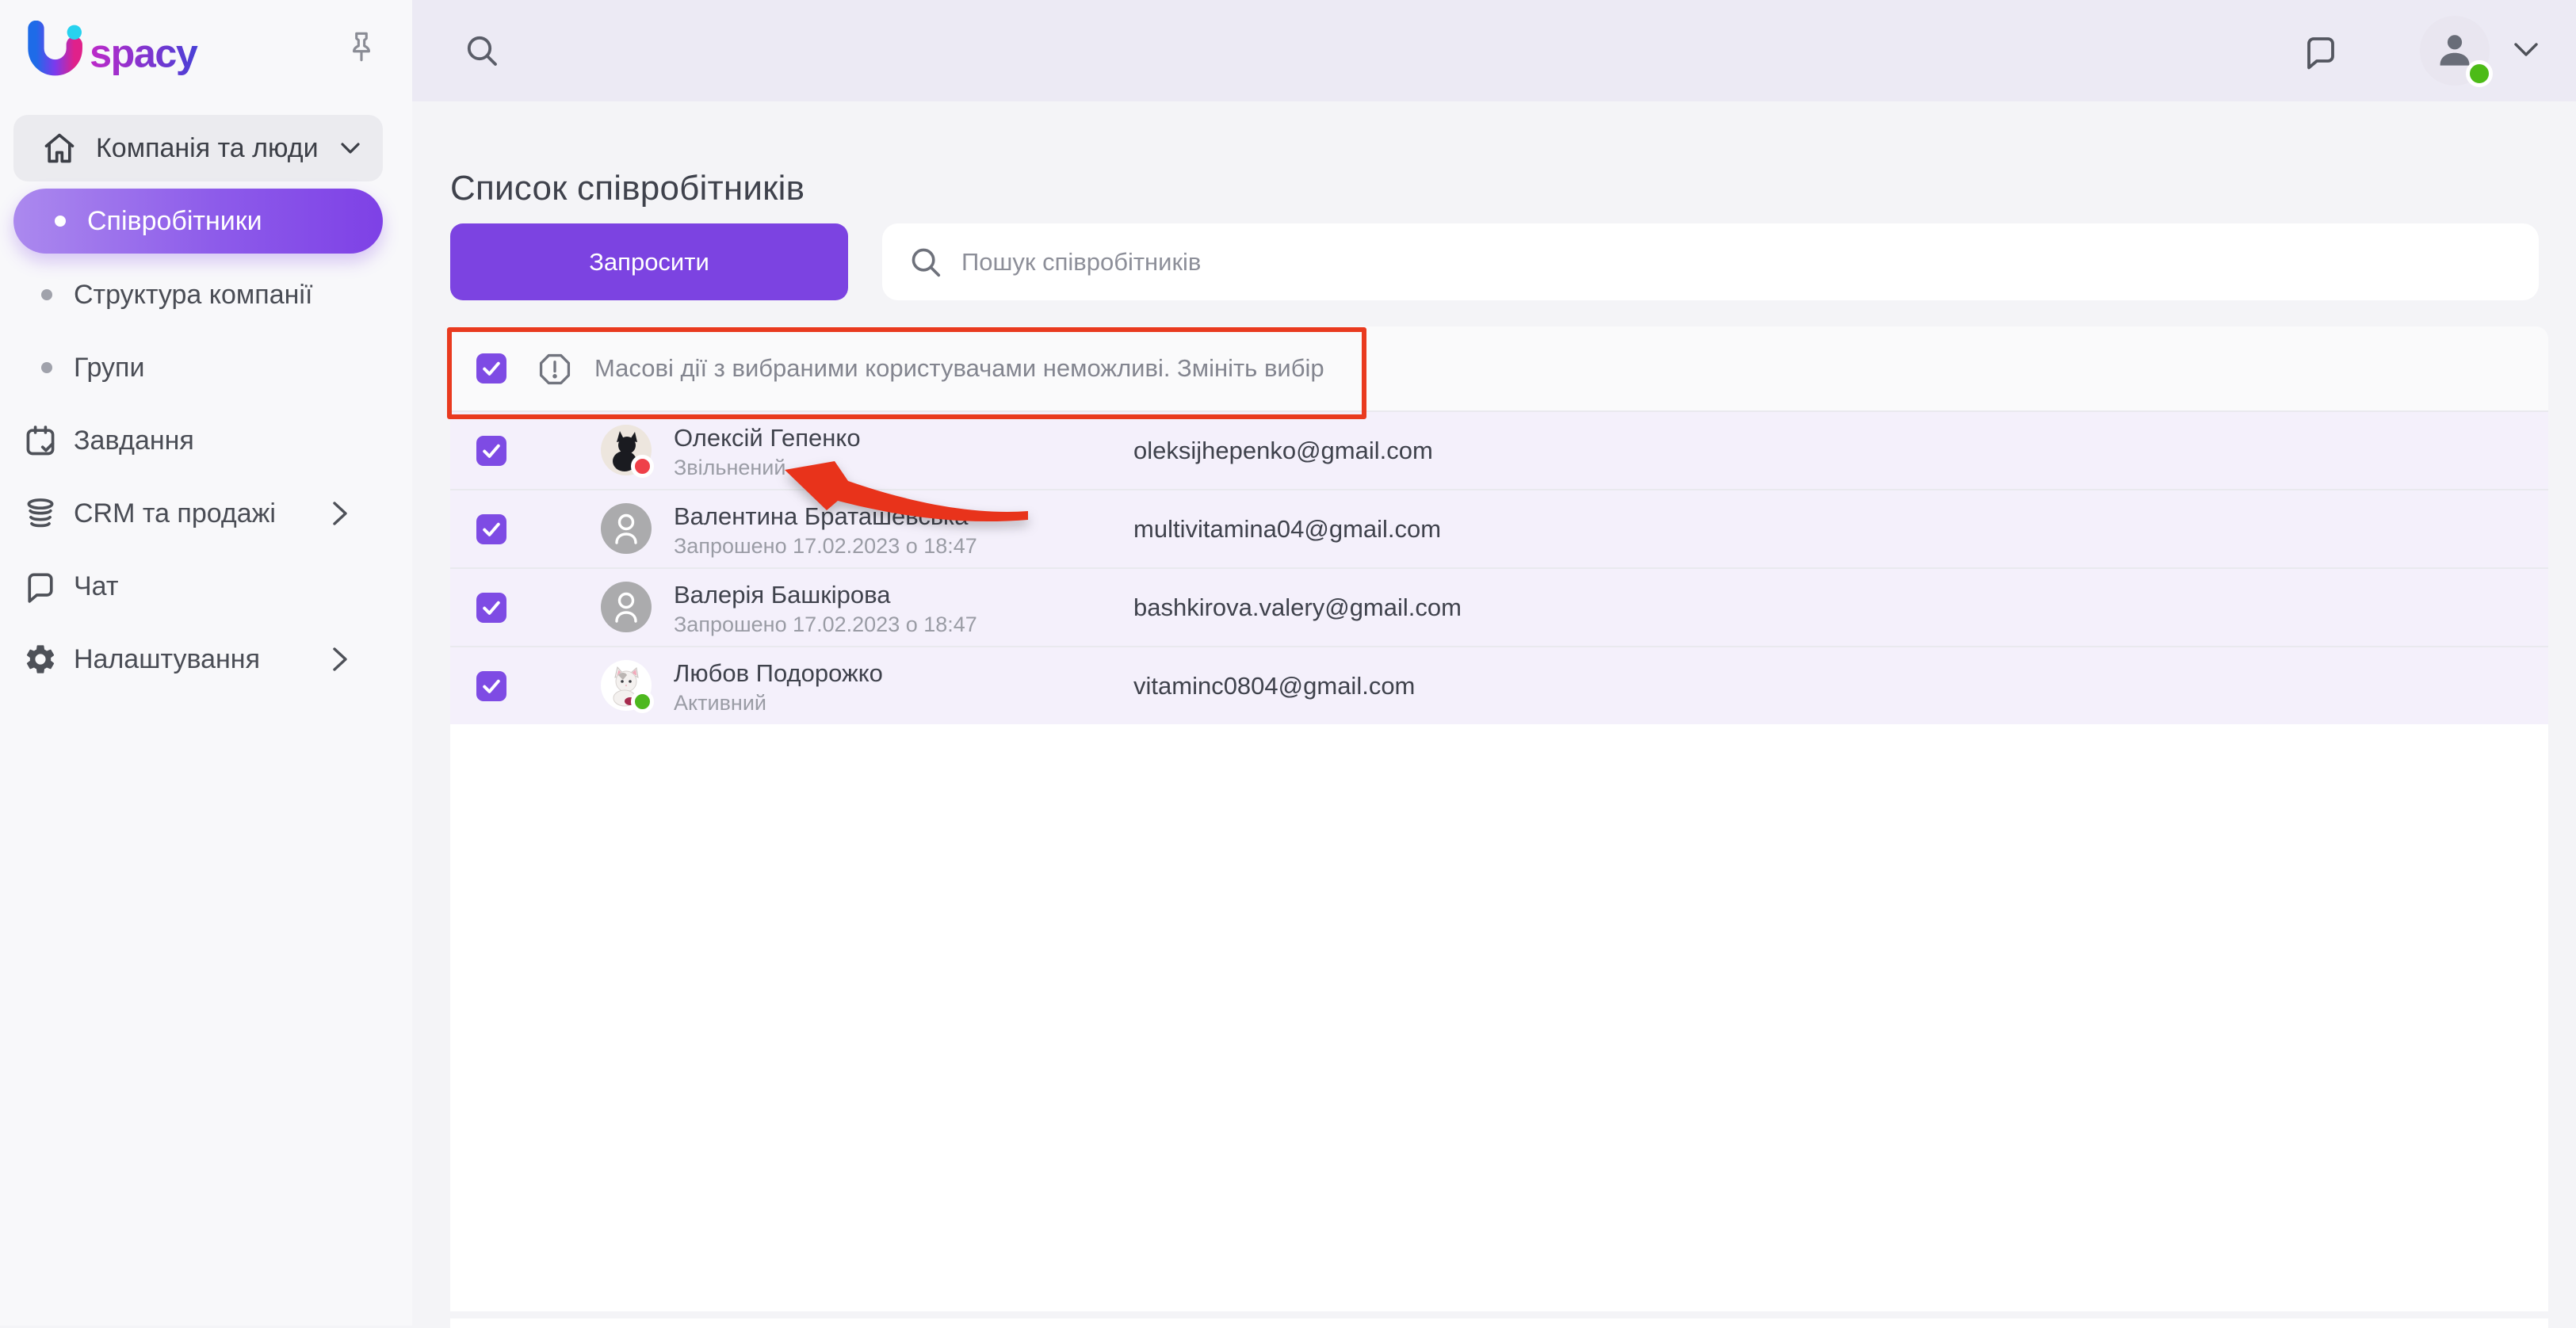 The image size is (2576, 1328). Describe the element at coordinates (1287, 528) in the screenshot. I see `employee-email: multivitamina04@gmail.com` at that location.